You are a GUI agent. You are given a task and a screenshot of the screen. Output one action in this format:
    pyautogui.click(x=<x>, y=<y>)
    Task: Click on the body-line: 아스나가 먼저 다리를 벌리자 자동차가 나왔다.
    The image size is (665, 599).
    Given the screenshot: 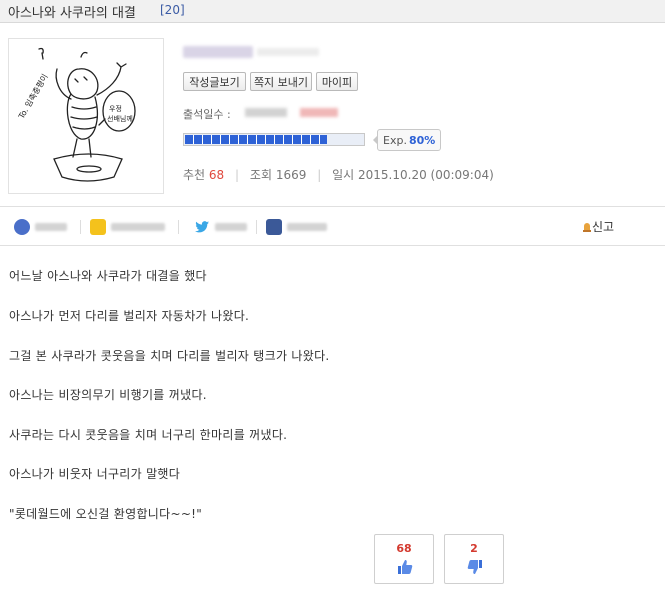 What is the action you would take?
    pyautogui.click(x=129, y=316)
    